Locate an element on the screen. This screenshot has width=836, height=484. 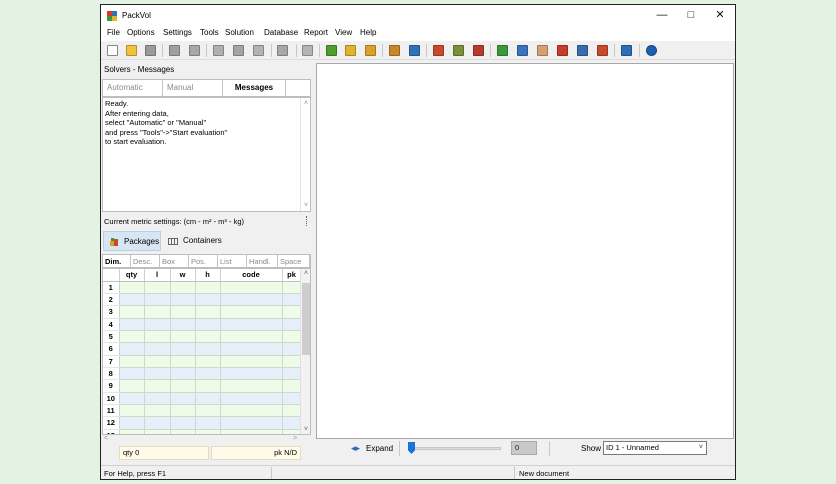
menu-view: View is located at coordinates (343, 32).